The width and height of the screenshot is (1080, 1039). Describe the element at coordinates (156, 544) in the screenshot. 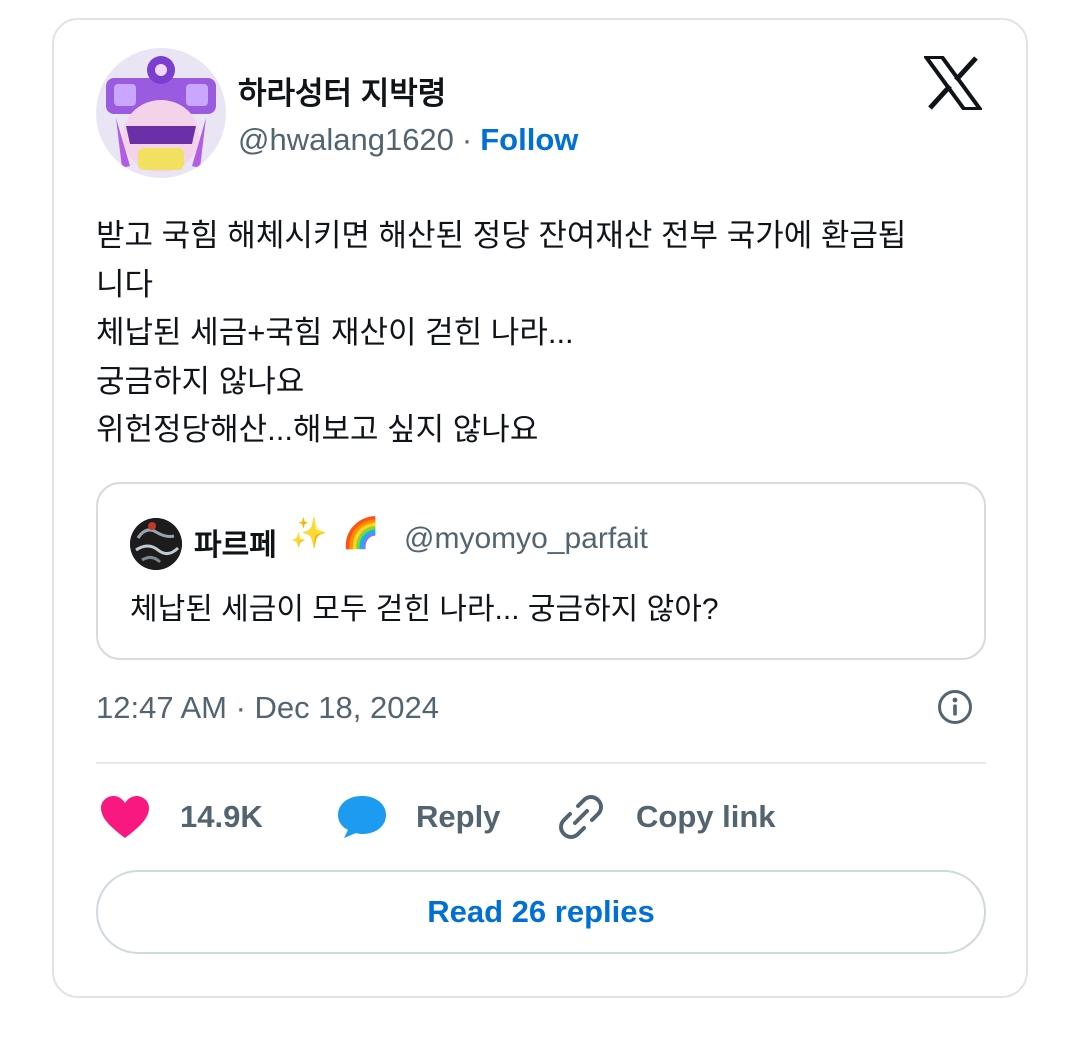

I see `quoted-author-avatar` at that location.